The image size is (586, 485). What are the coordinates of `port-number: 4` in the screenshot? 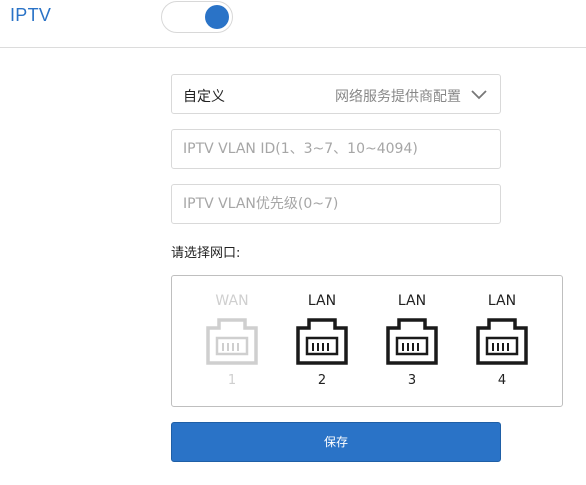 It's located at (502, 380).